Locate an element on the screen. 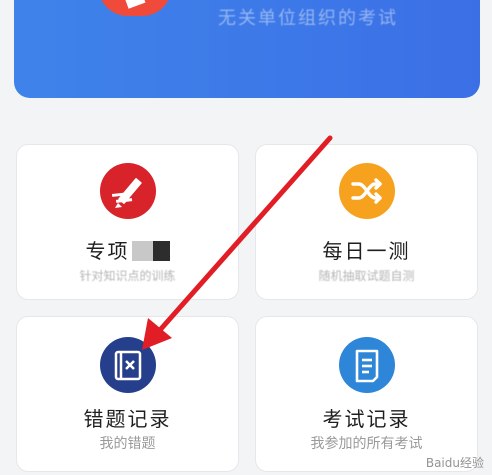  card-description: 针对知识点的训练 is located at coordinates (127, 276).